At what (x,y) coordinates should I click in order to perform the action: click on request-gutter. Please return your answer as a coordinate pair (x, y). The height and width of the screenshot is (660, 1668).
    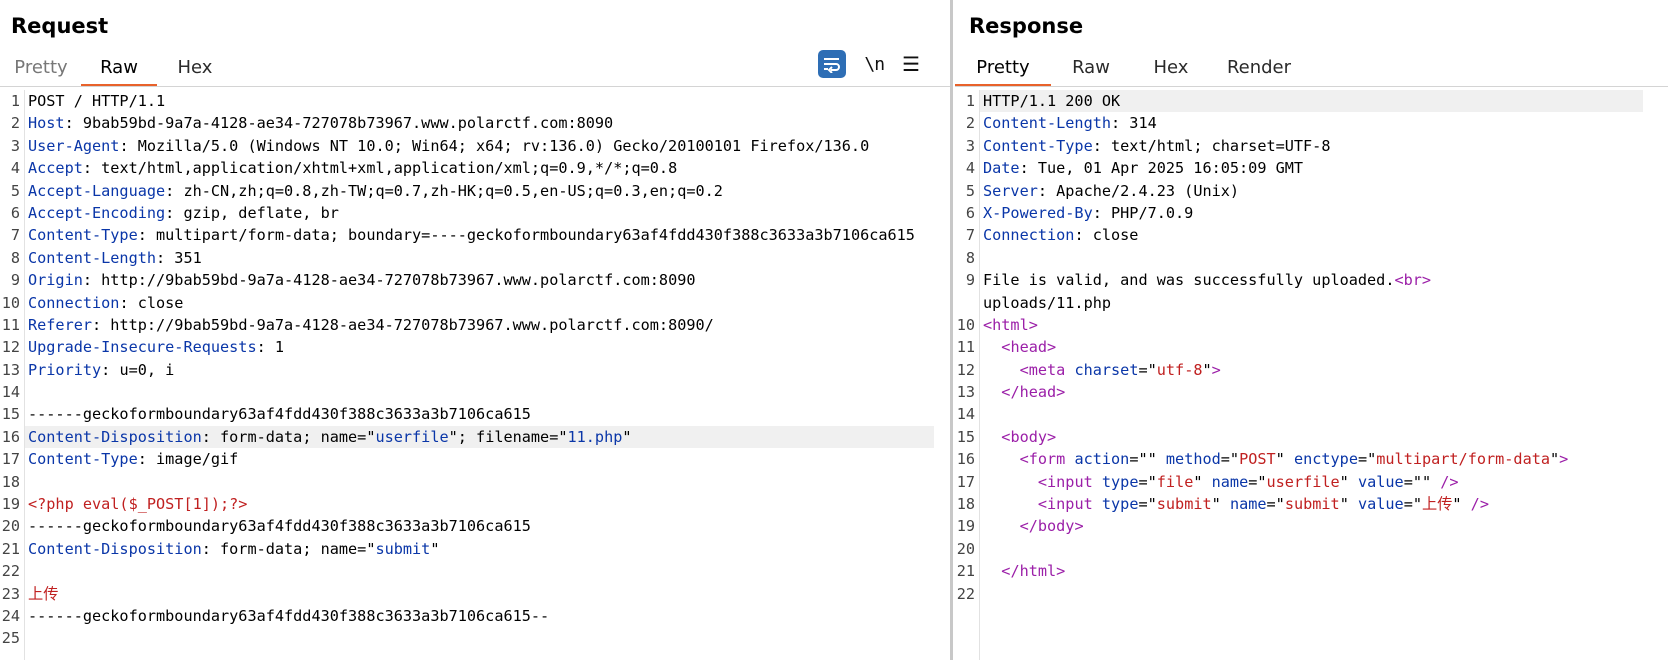
    Looking at the image, I should click on (24, 375).